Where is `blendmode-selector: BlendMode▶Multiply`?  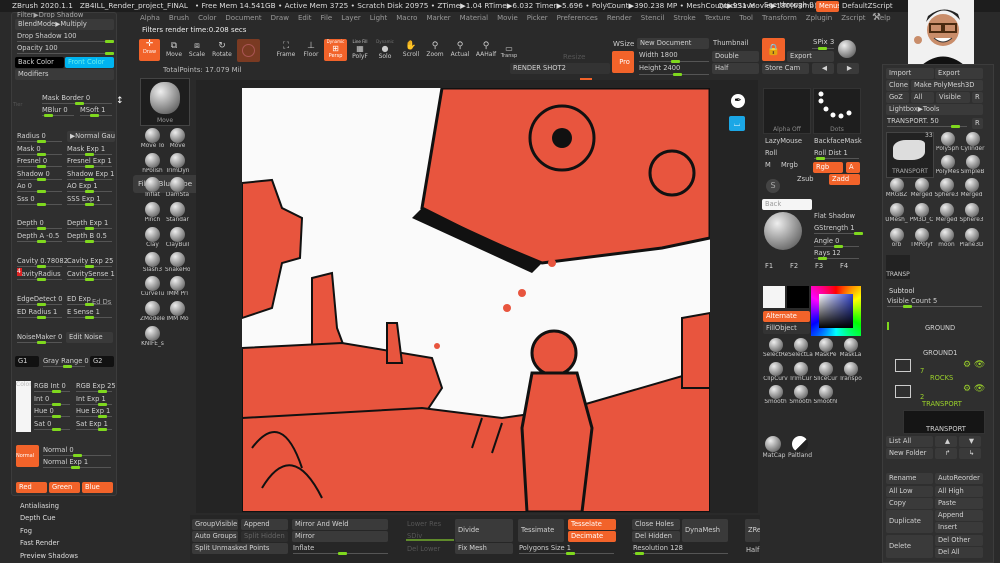
blendmode-selector: BlendMode▶Multiply is located at coordinates (64, 24).